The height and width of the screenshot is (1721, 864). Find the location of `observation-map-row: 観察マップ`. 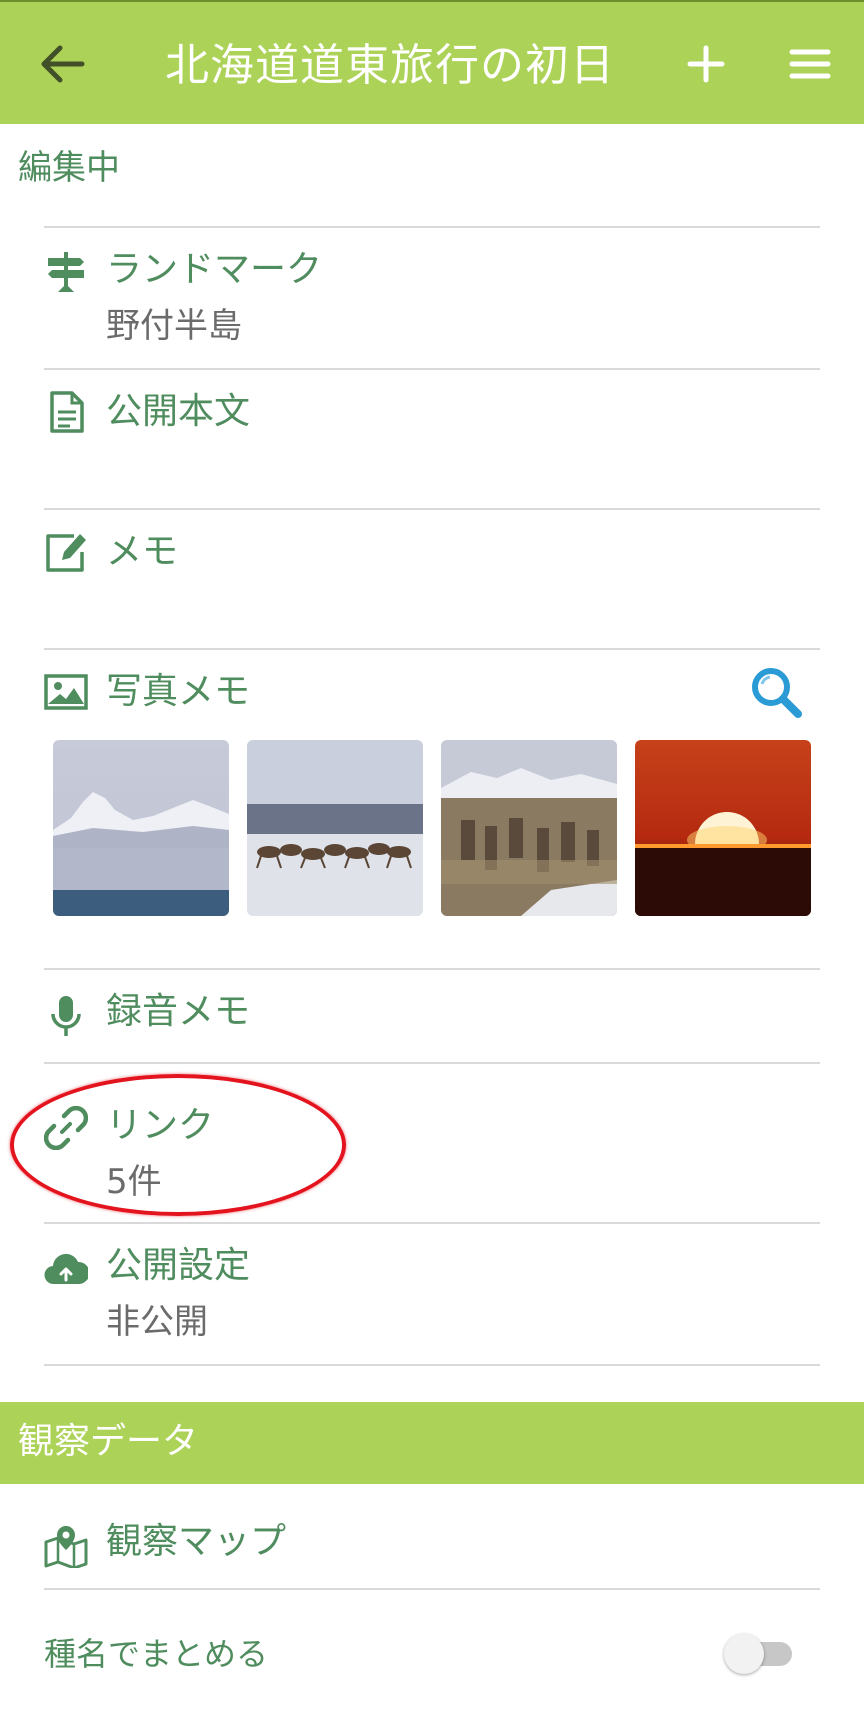

observation-map-row: 観察マップ is located at coordinates (432, 1545).